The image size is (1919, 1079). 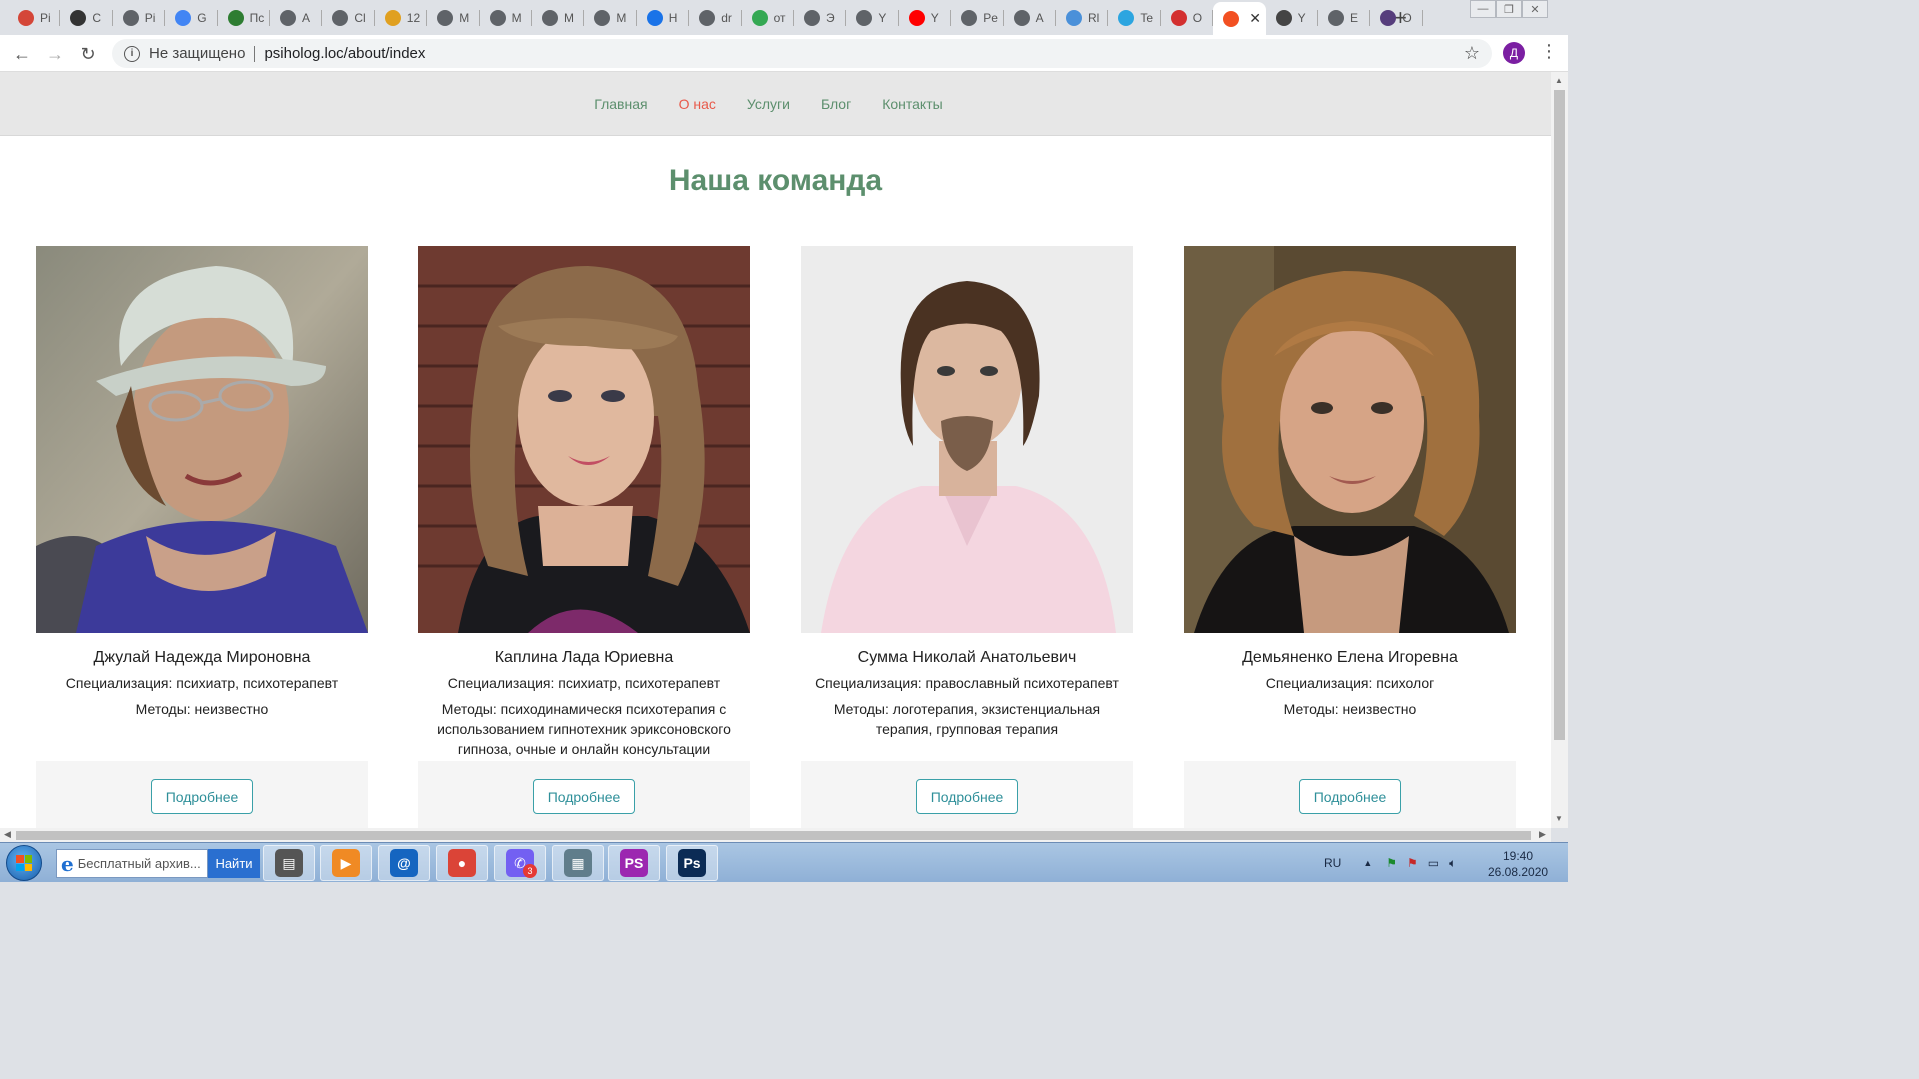 I want to click on tray-expand-icon: ▲, so click(x=1367, y=863).